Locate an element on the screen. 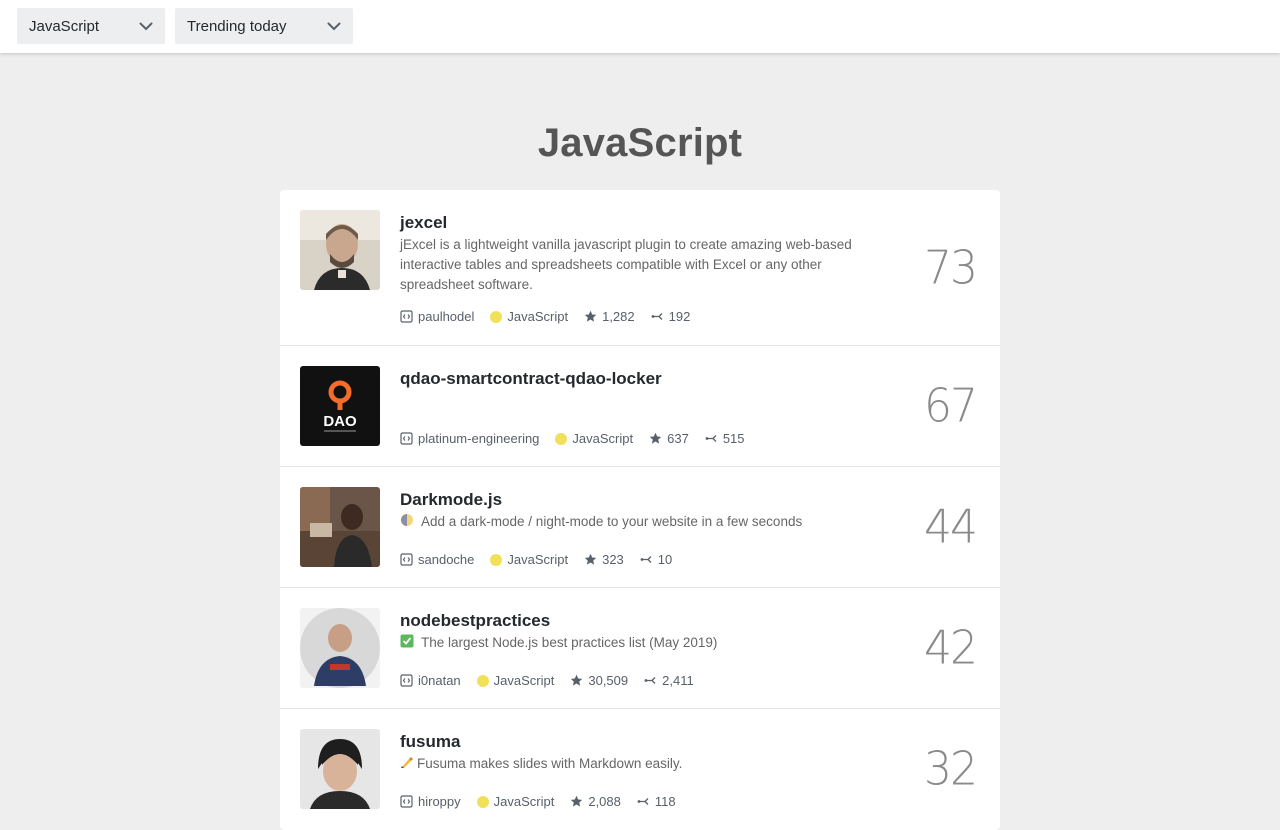  repo-owner: paulhodel is located at coordinates (437, 316).